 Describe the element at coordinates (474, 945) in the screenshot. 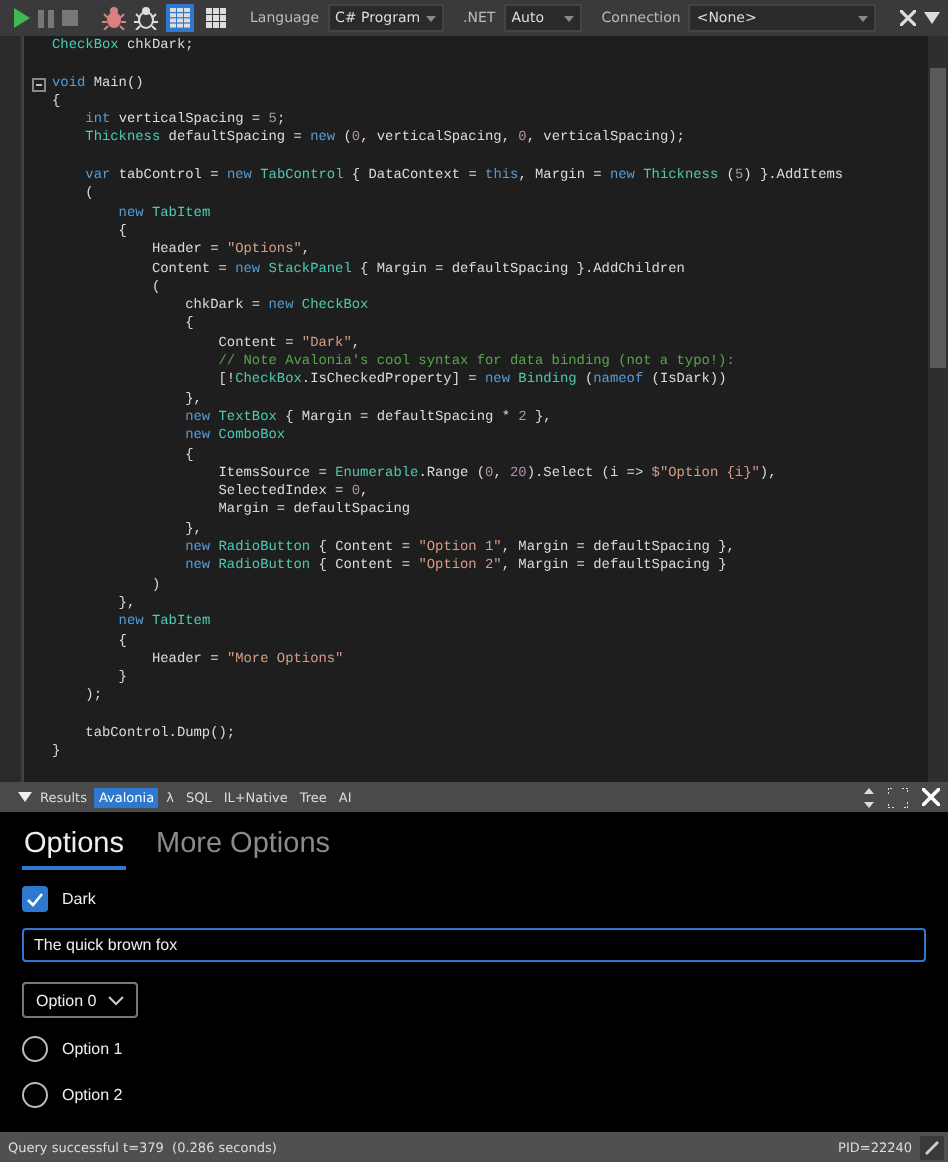

I see `text-field: The quick brown fox` at that location.